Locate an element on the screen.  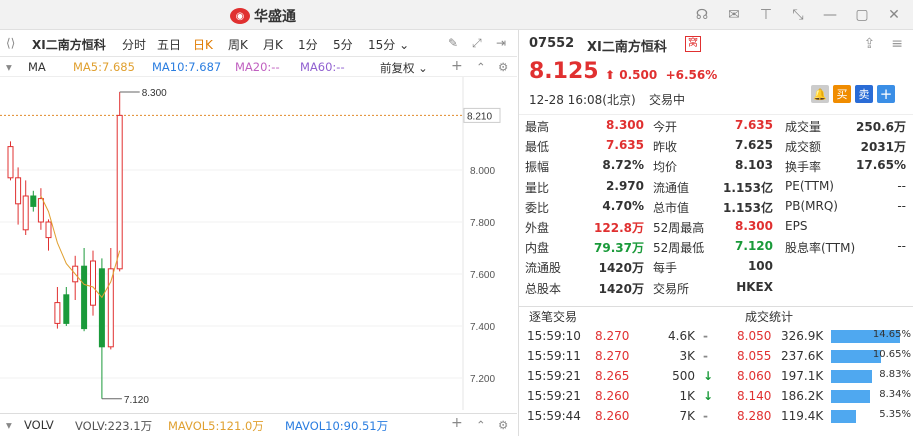
menu-icon: ≡ is located at coordinates (897, 44).